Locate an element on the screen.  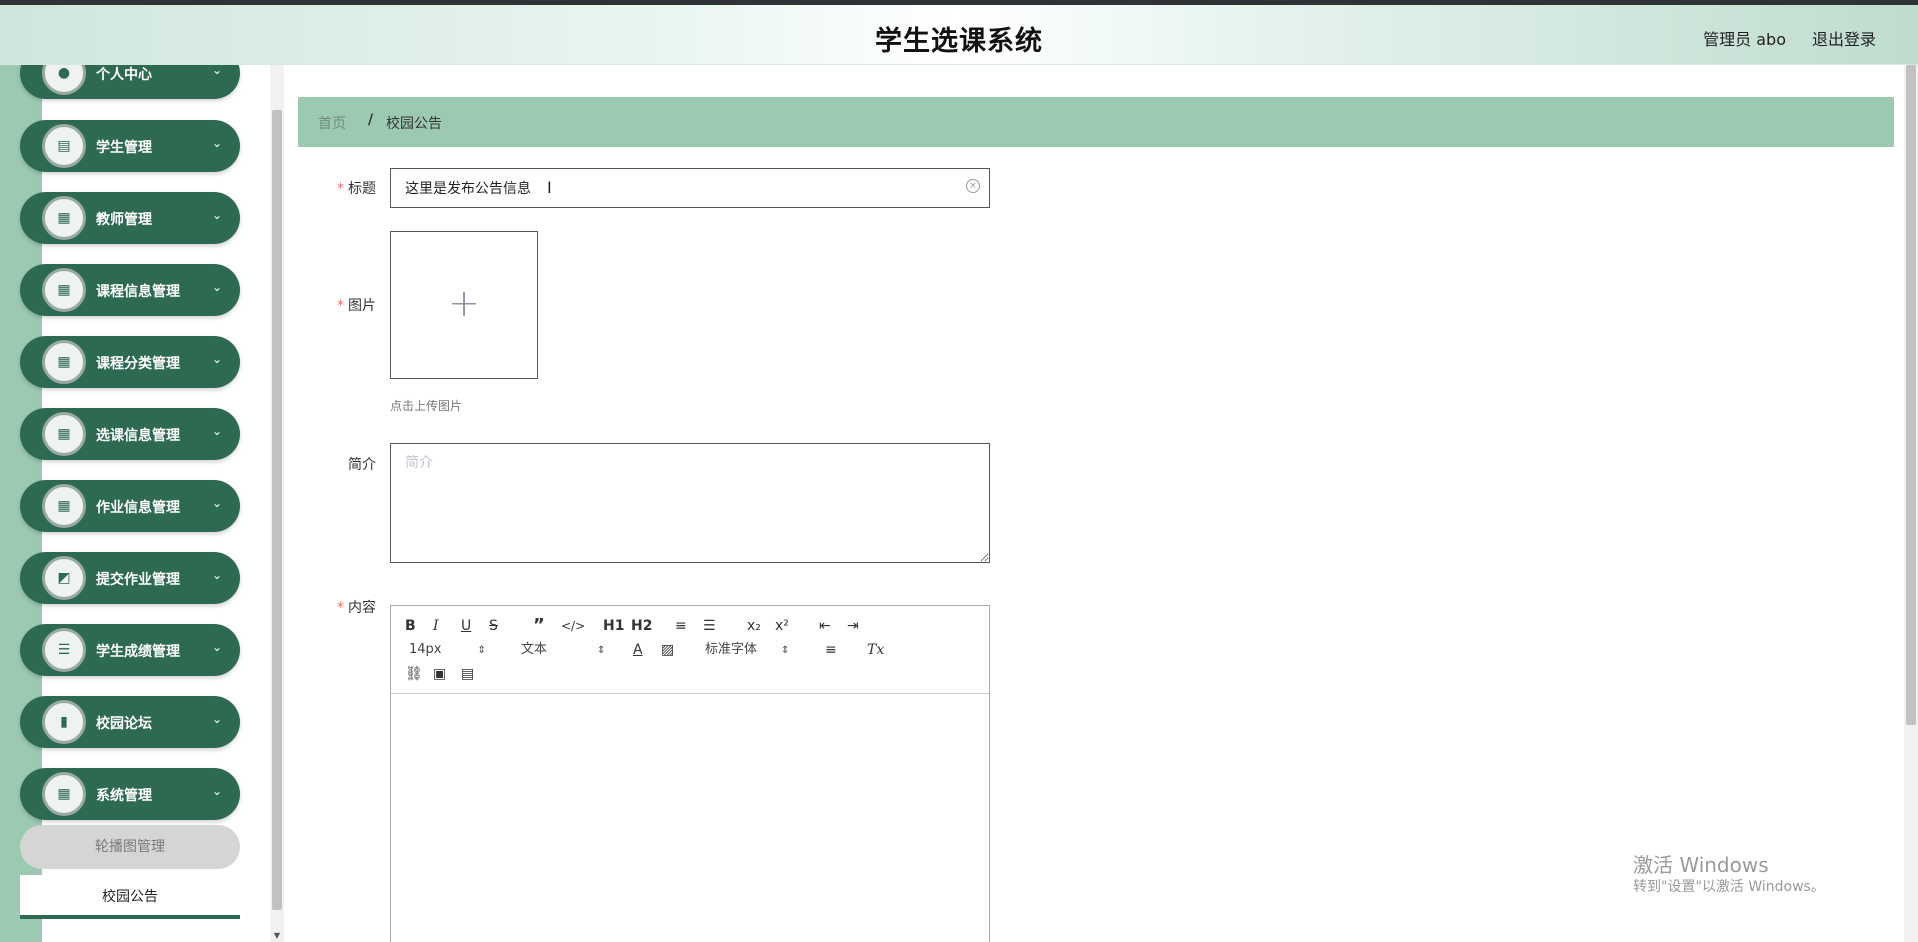
plus-icon: + is located at coordinates (464, 303).